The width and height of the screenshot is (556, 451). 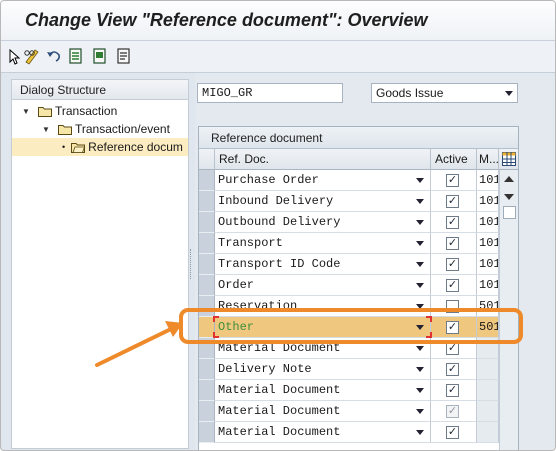 I want to click on select-all-header, so click(x=207, y=159).